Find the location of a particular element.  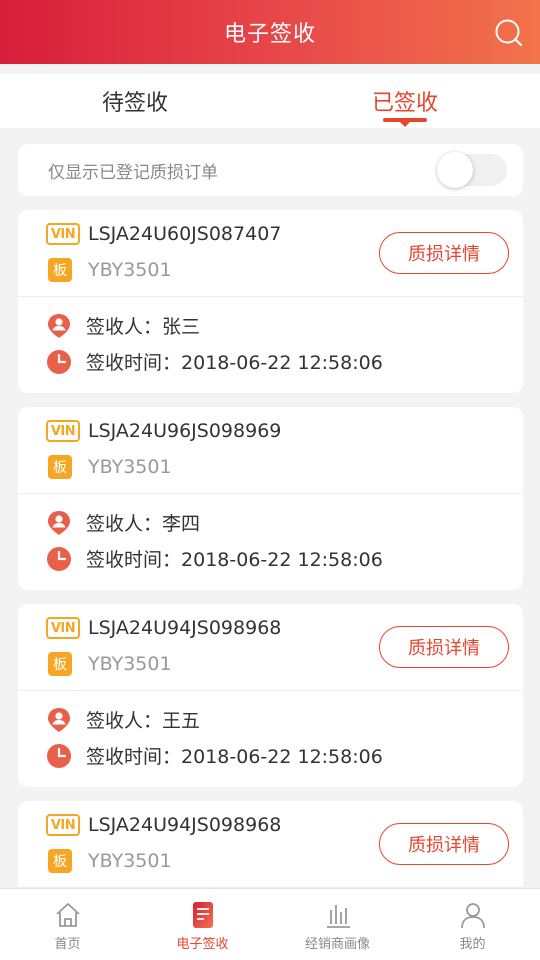

tabbar-item-dealer: 经销商画像 is located at coordinates (337, 924).